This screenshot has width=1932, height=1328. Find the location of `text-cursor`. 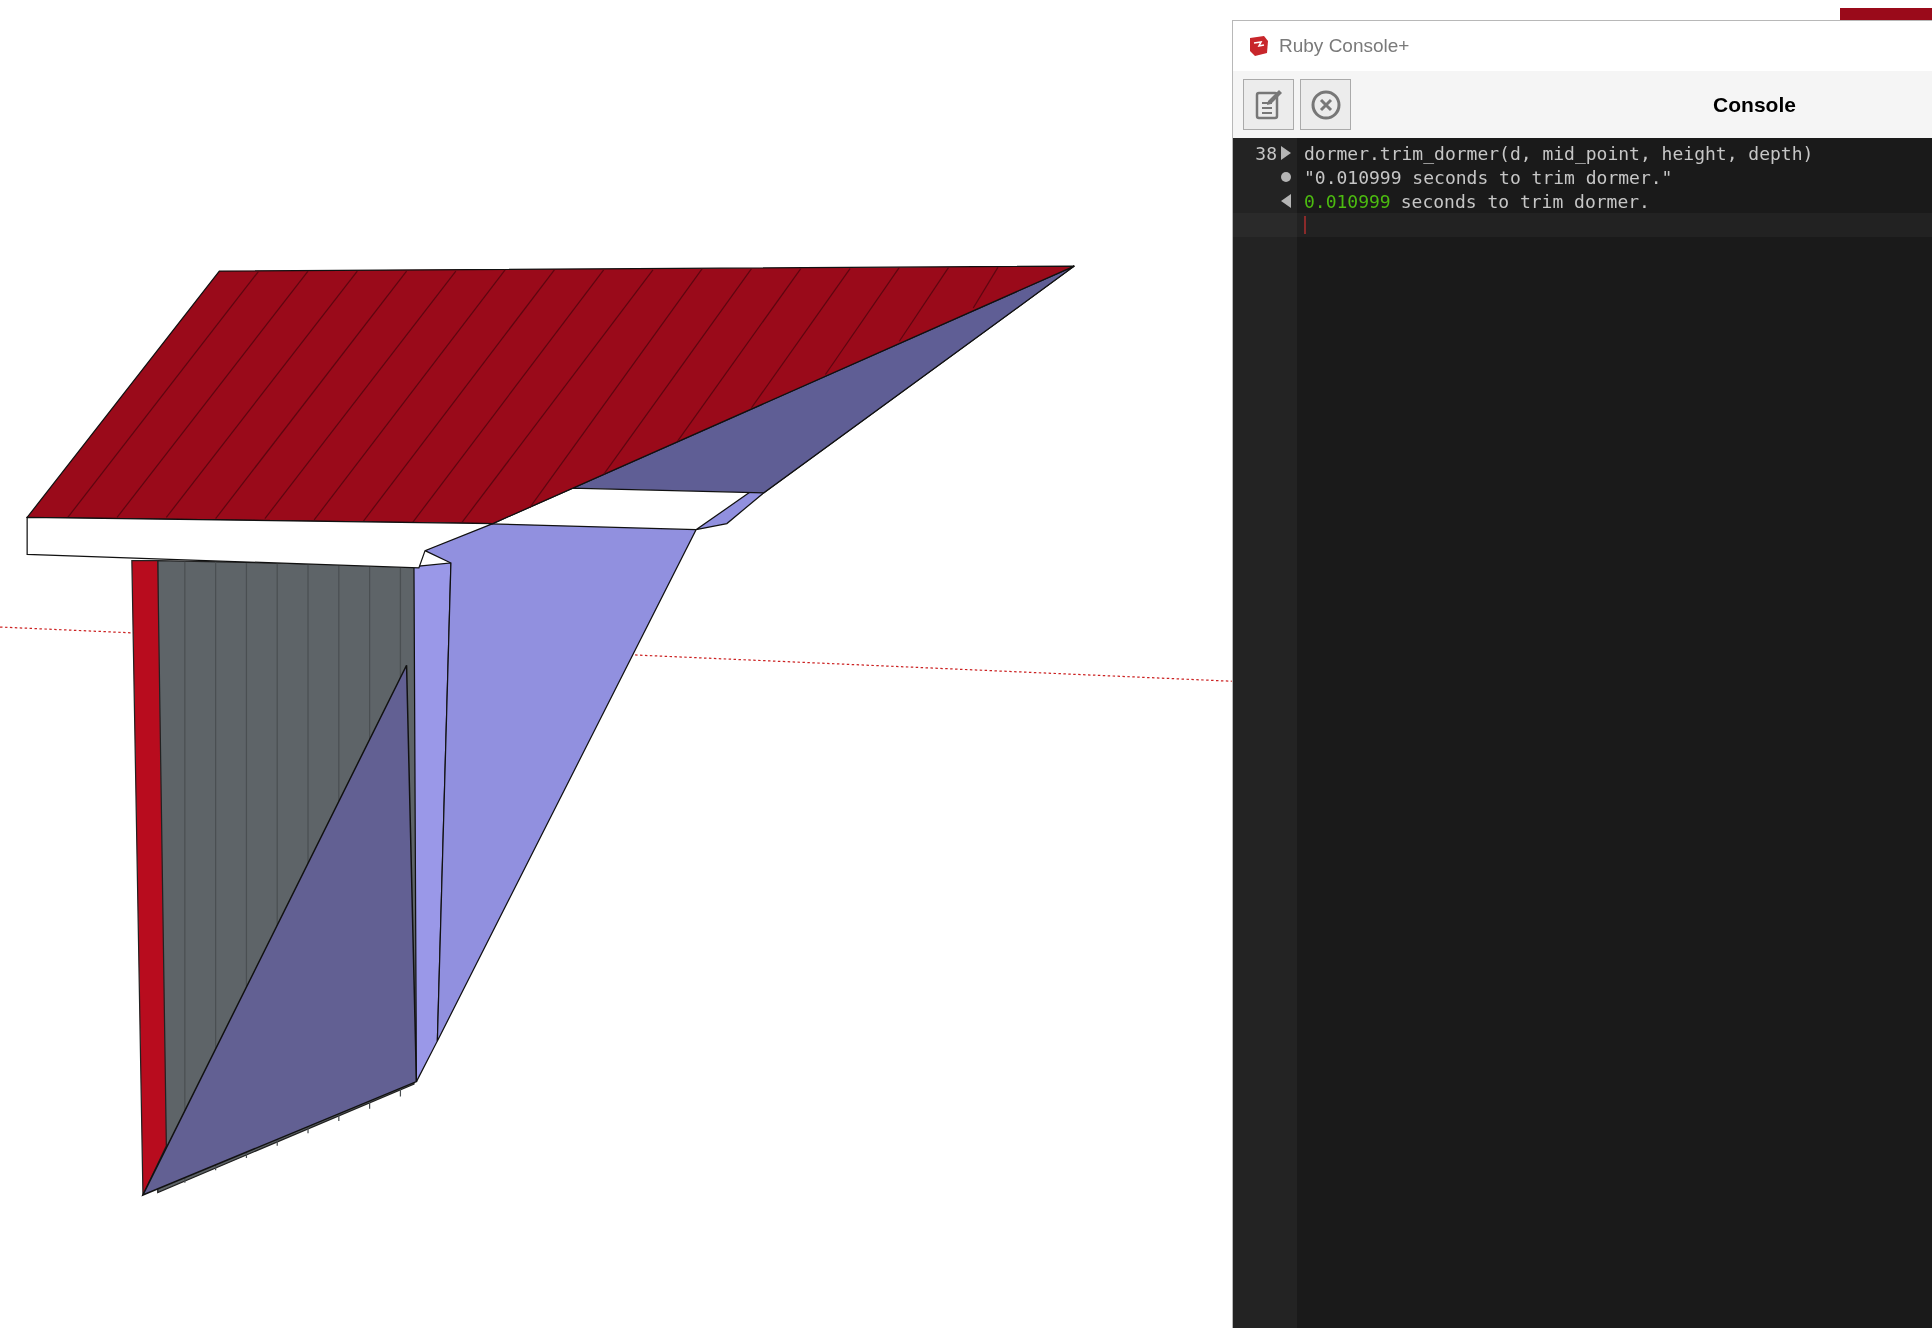

text-cursor is located at coordinates (1305, 225).